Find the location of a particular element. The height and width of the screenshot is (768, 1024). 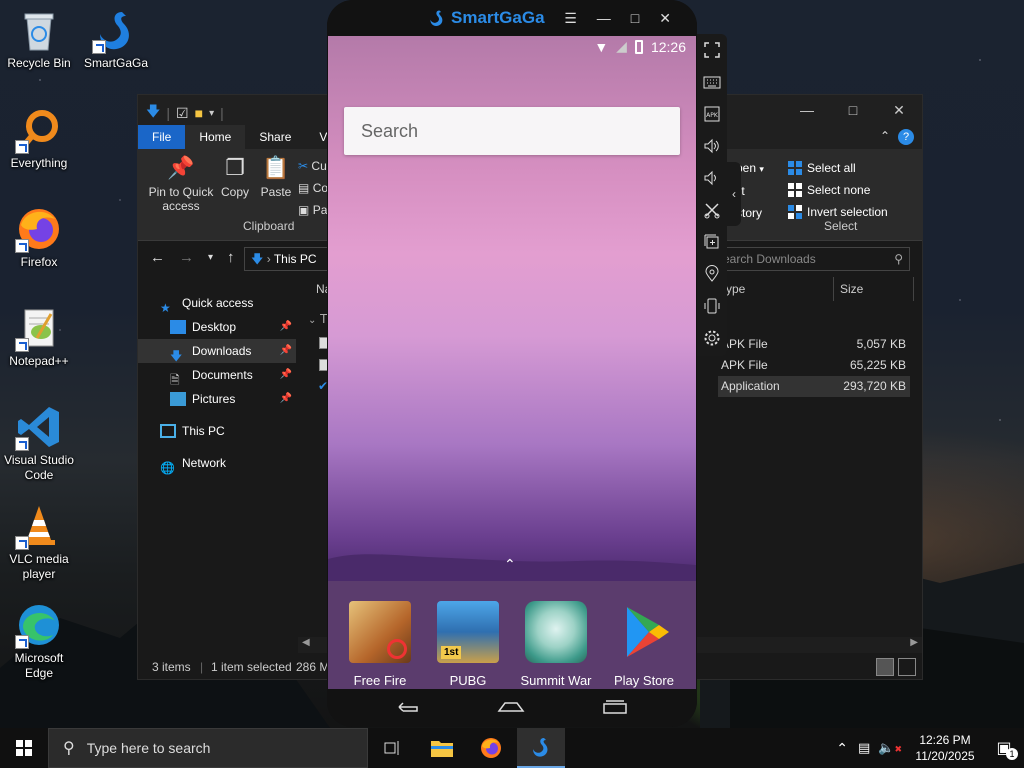

select-all-button: Select all is located at coordinates (838, 168).